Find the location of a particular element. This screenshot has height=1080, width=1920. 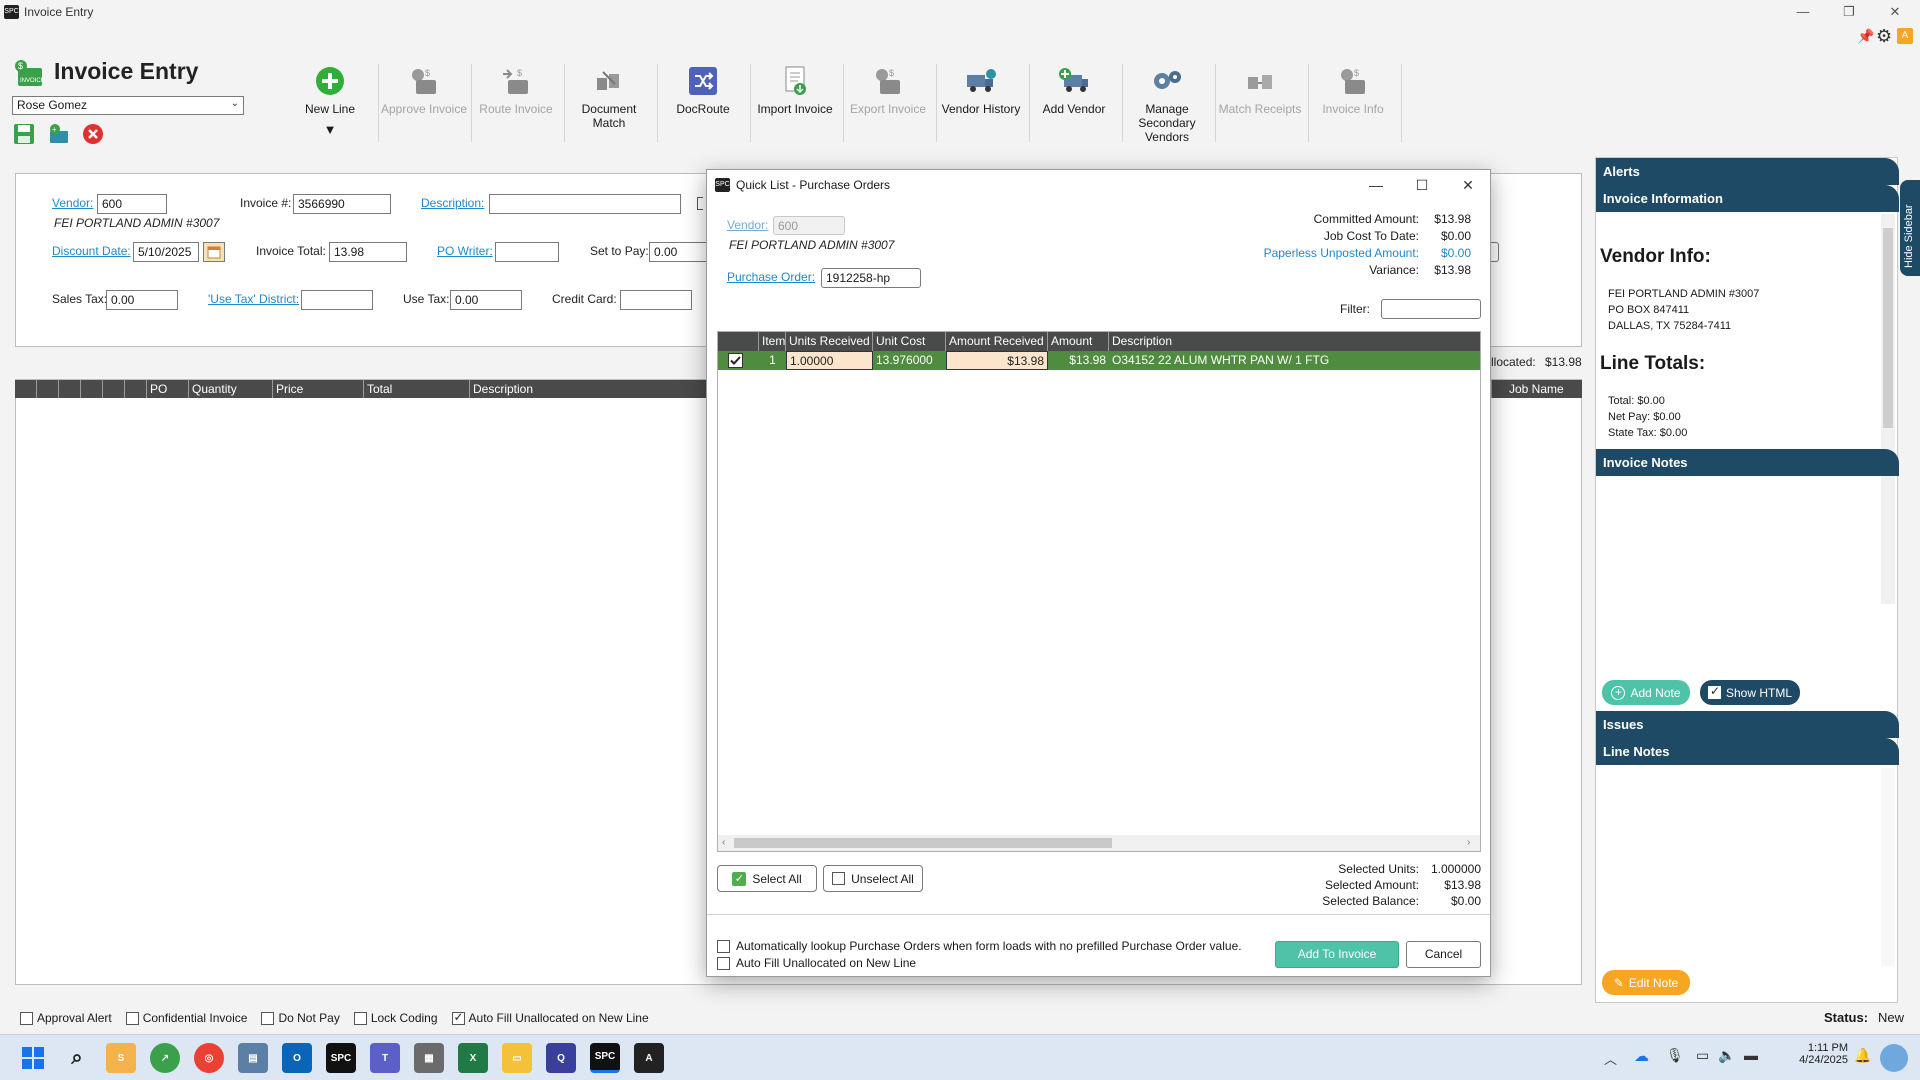

display-icon: ▭ is located at coordinates (1702, 1055).